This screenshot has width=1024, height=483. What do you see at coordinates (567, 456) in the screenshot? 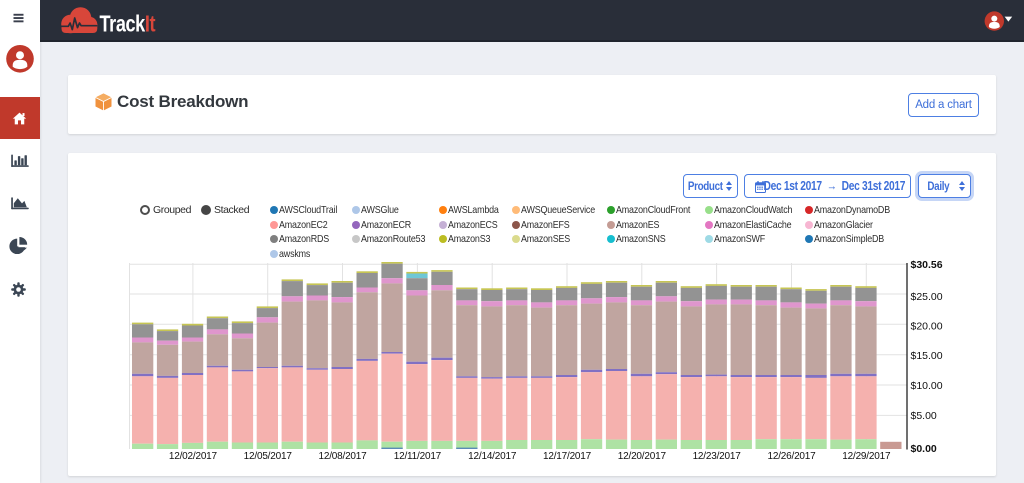
I see `svg-text: 12/17/2017` at bounding box center [567, 456].